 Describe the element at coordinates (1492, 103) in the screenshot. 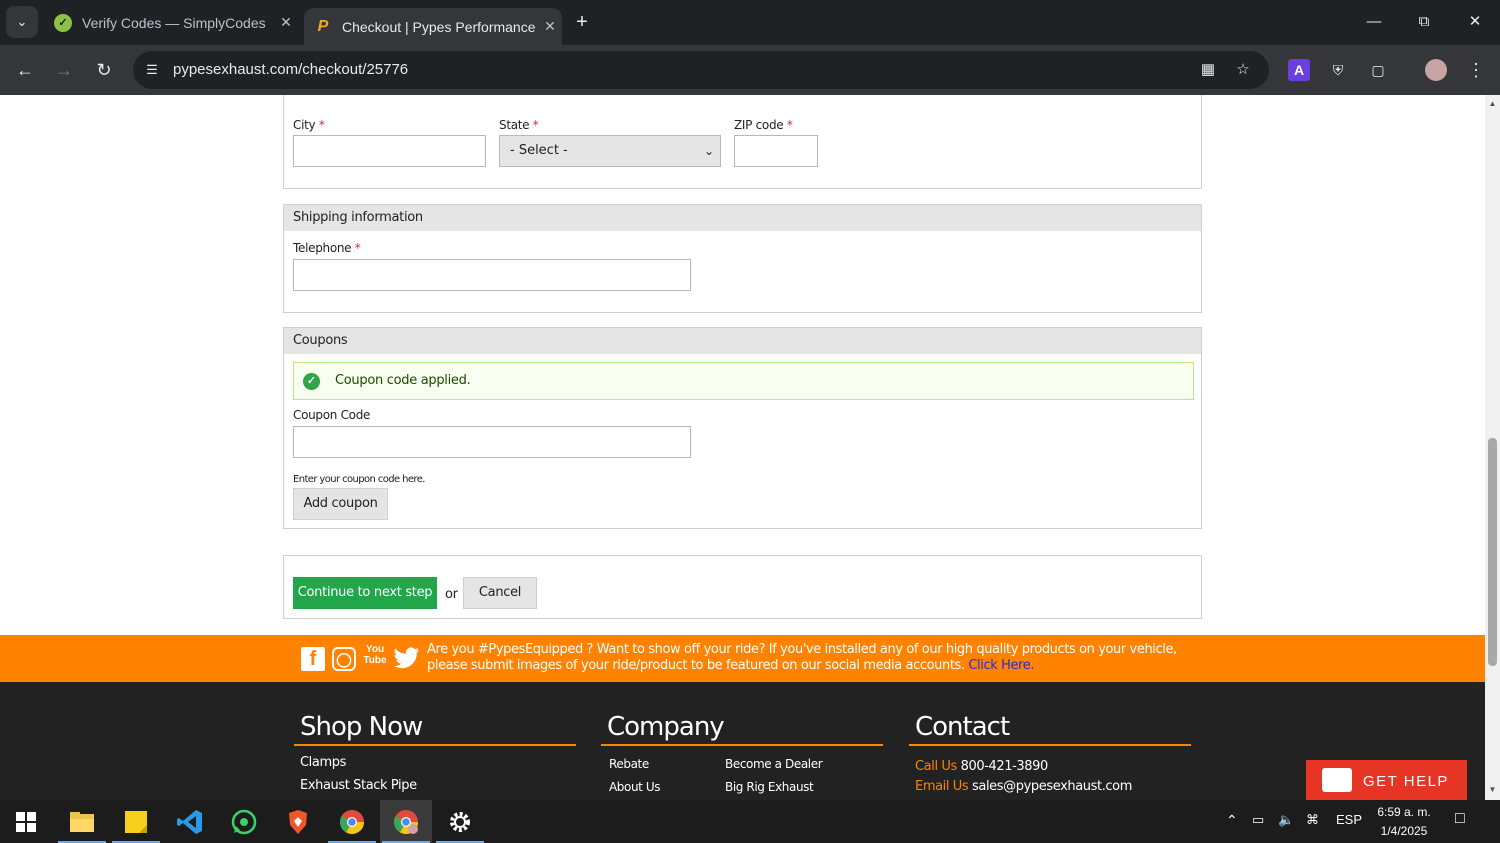

I see `scroll-up-arrow-icon: ▲` at that location.